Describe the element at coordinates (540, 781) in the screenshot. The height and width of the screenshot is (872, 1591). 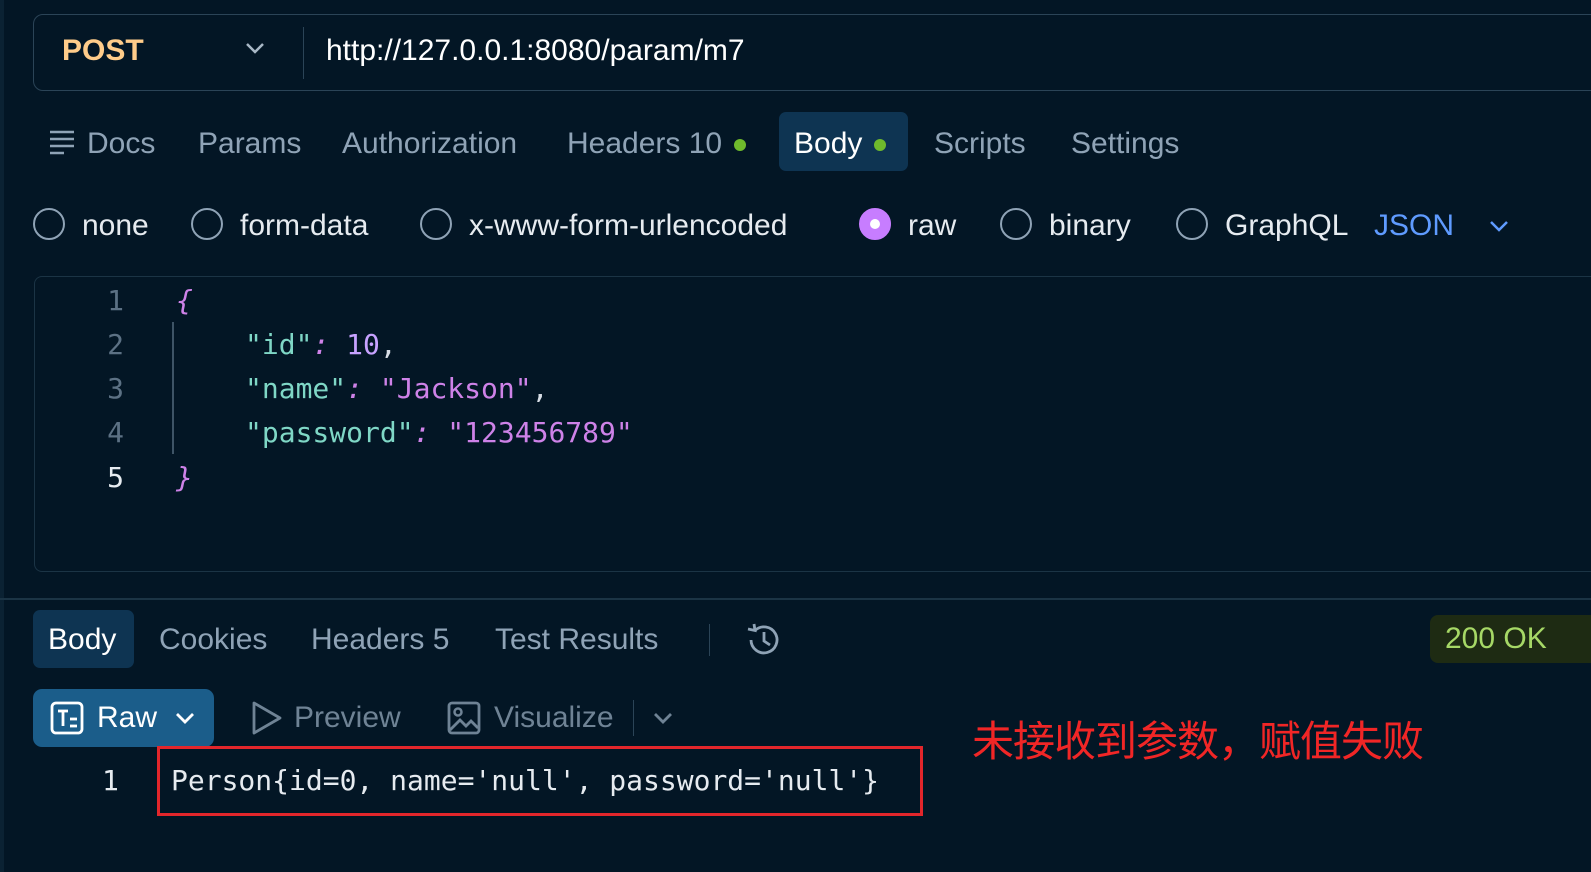
I see `highlight-box` at that location.